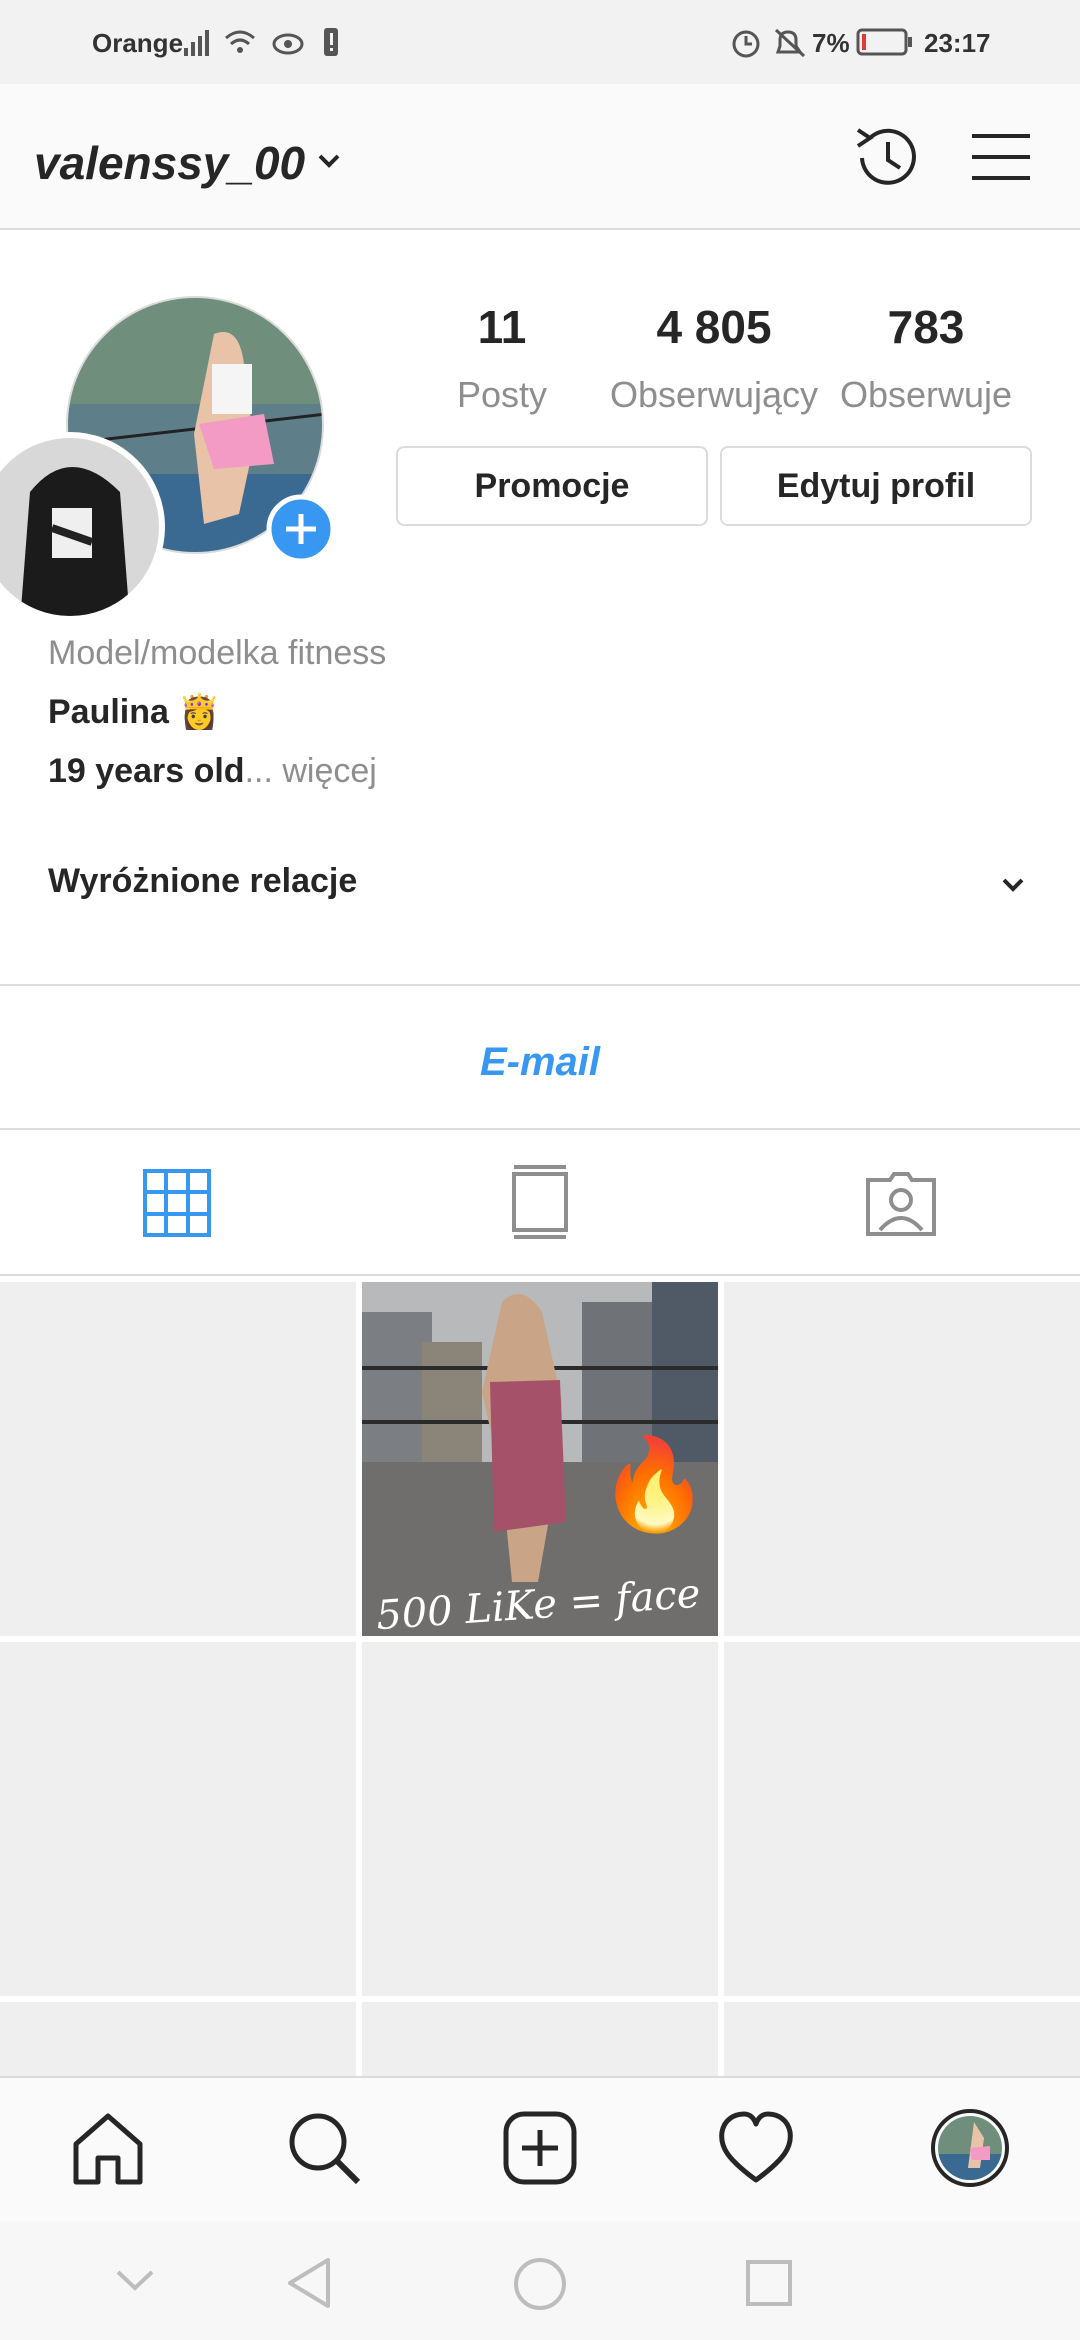 The width and height of the screenshot is (1080, 2340). What do you see at coordinates (957, 43) in the screenshot?
I see `clock-time: 23:17` at bounding box center [957, 43].